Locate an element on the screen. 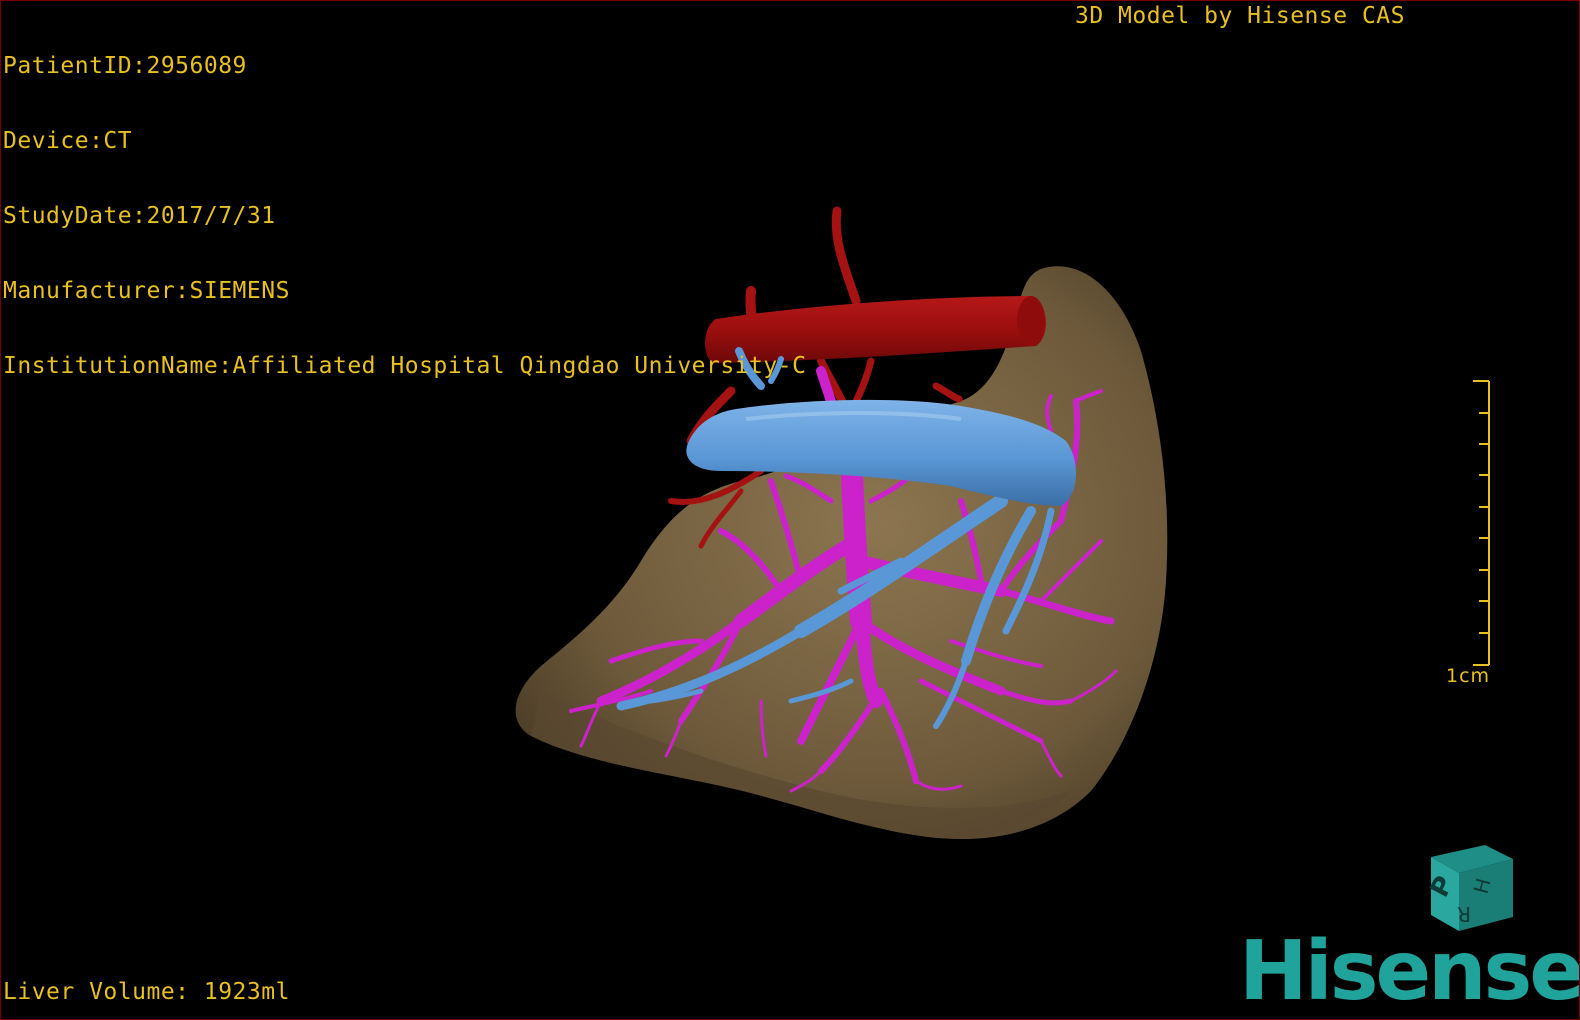  scale-bar is located at coordinates (1481, 523).